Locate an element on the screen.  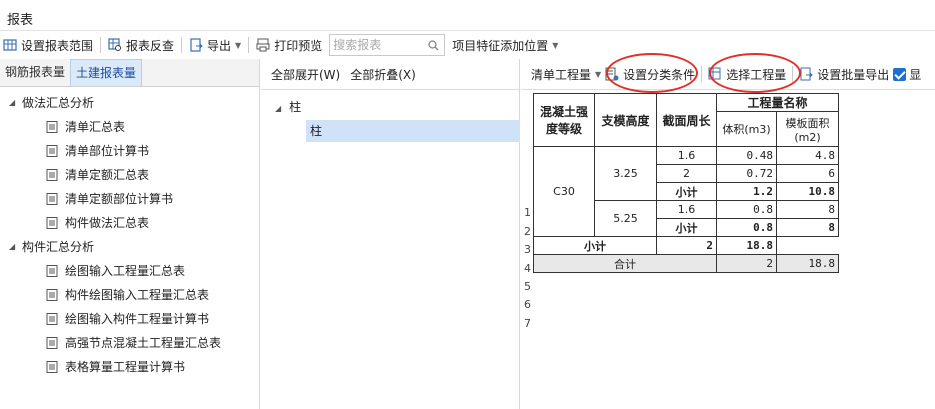
tree-item: 清单汇总表 is located at coordinates (129, 127).